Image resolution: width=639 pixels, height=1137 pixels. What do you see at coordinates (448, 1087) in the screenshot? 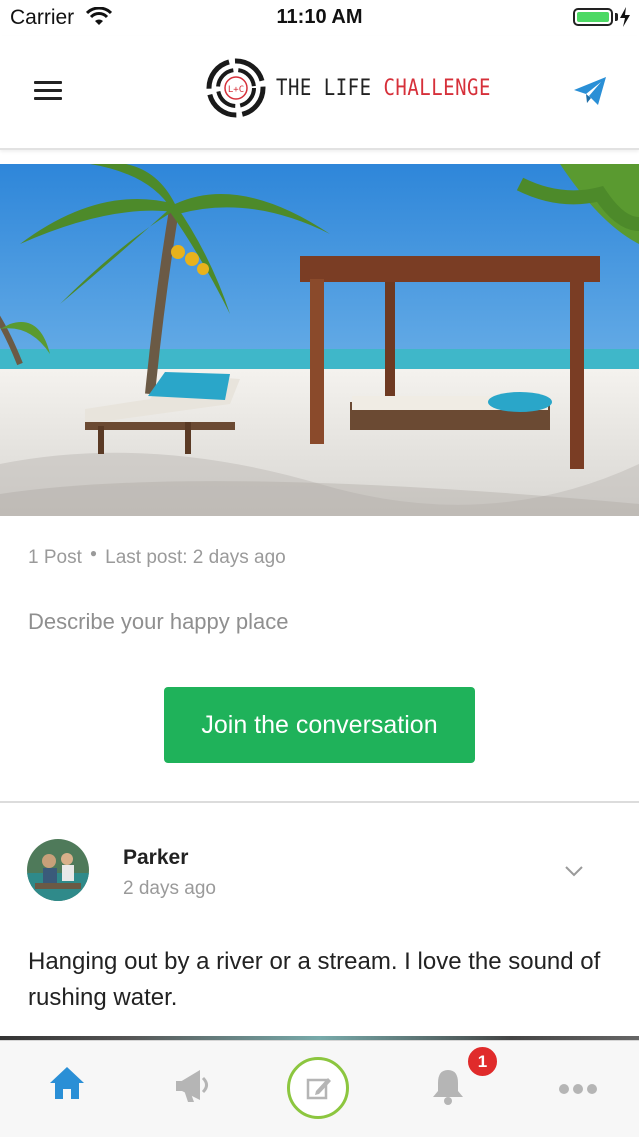
I see `bell-icon` at bounding box center [448, 1087].